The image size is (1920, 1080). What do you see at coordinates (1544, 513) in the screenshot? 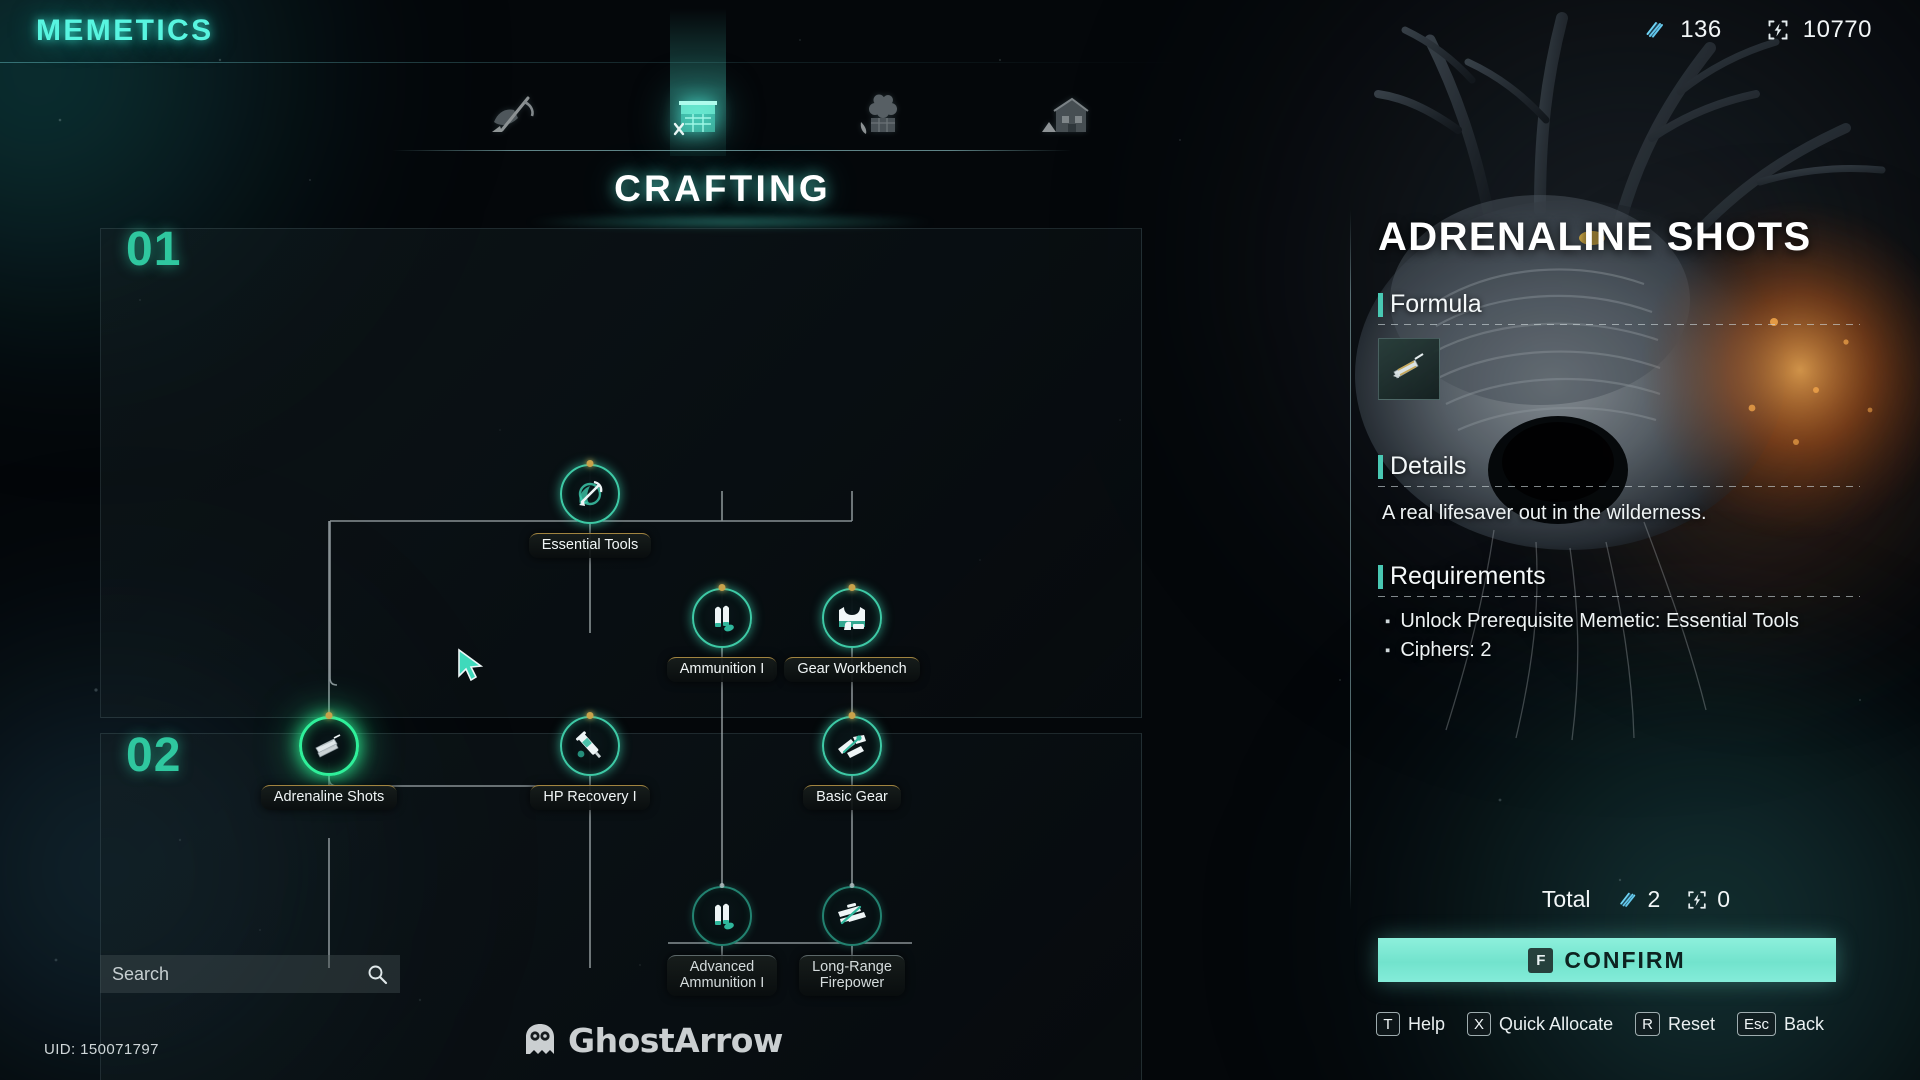
I see `detail-description: A real lifesaver out in the wilderness.` at bounding box center [1544, 513].